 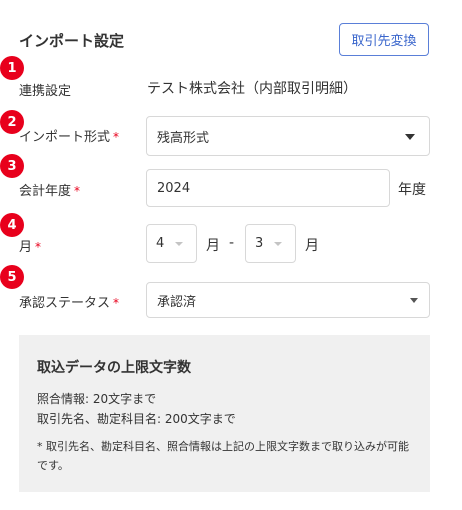 I want to click on fiscal-year-input: 2024, so click(x=268, y=188).